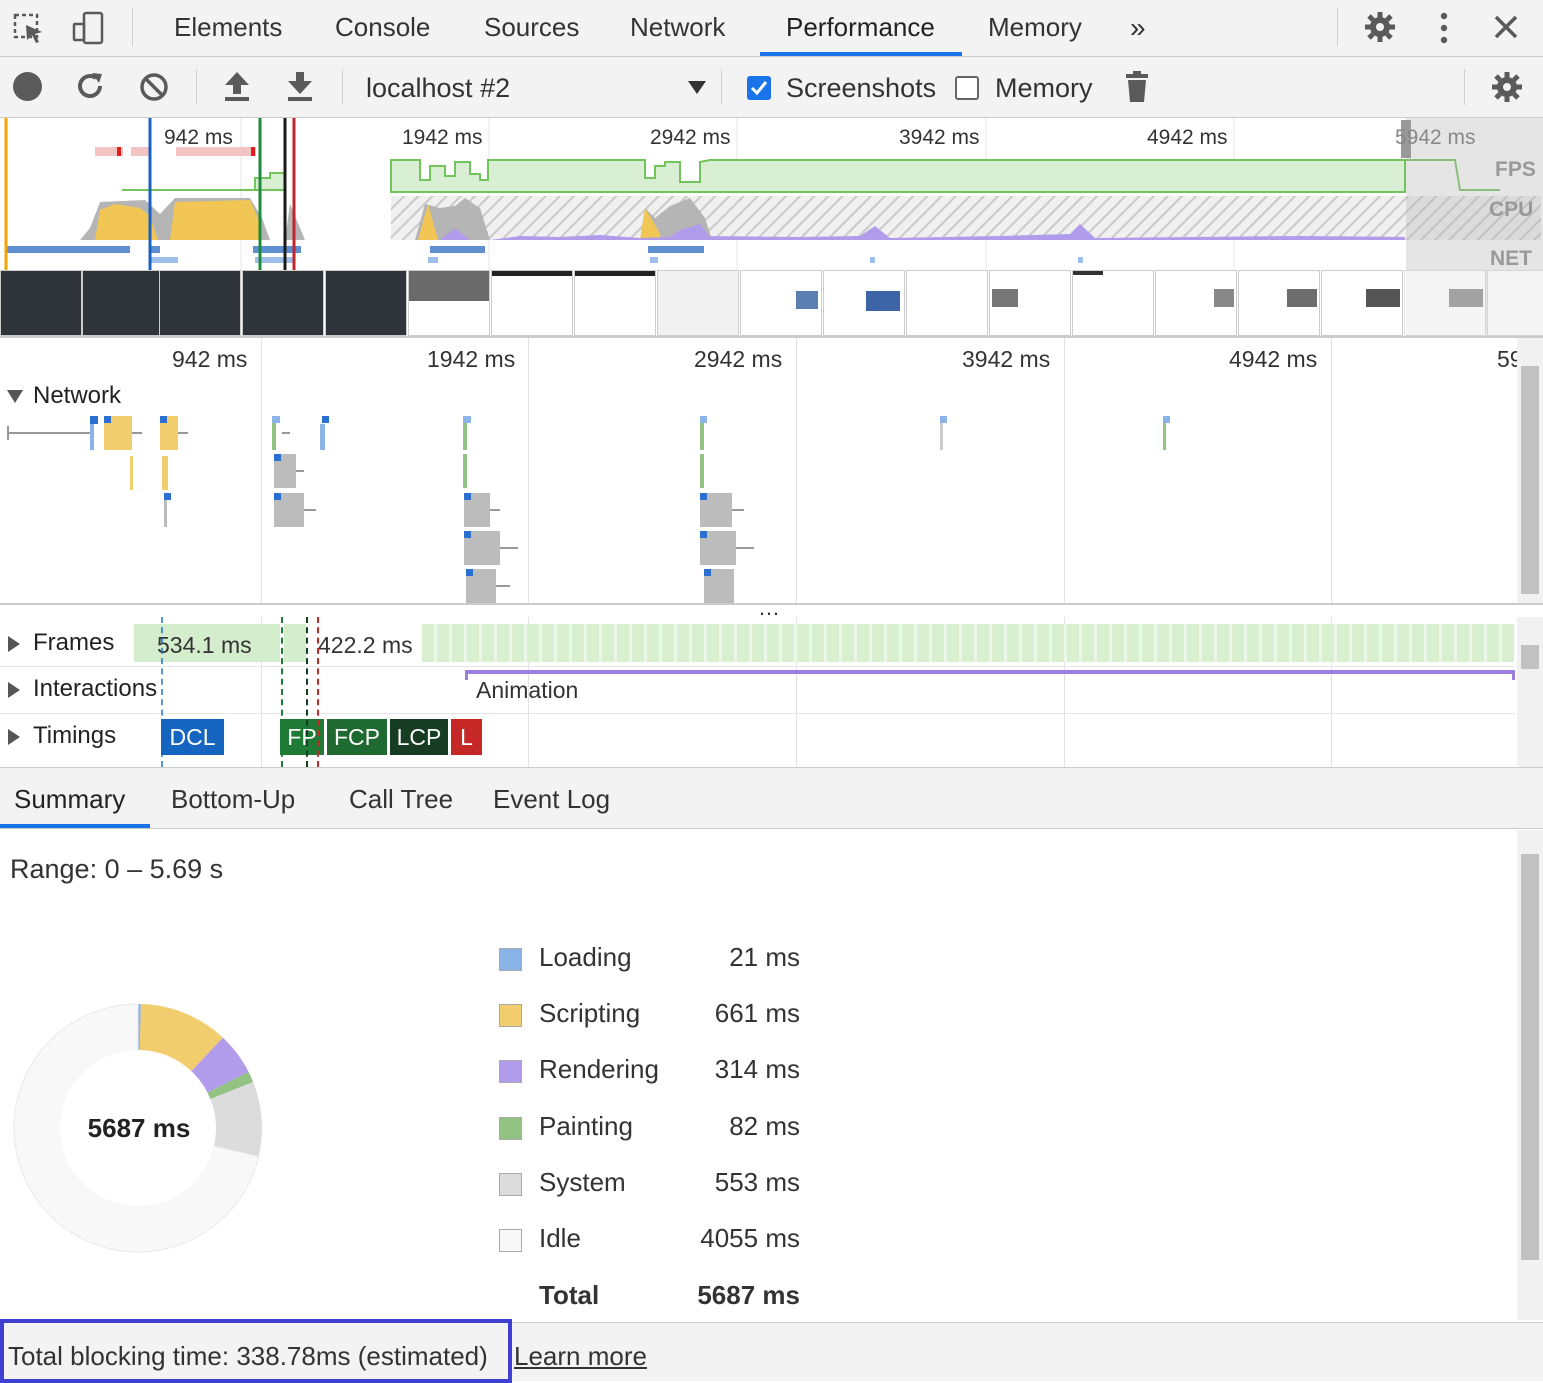 The height and width of the screenshot is (1383, 1543). What do you see at coordinates (233, 799) in the screenshot?
I see `tab-bottom-up: Bottom-Up` at bounding box center [233, 799].